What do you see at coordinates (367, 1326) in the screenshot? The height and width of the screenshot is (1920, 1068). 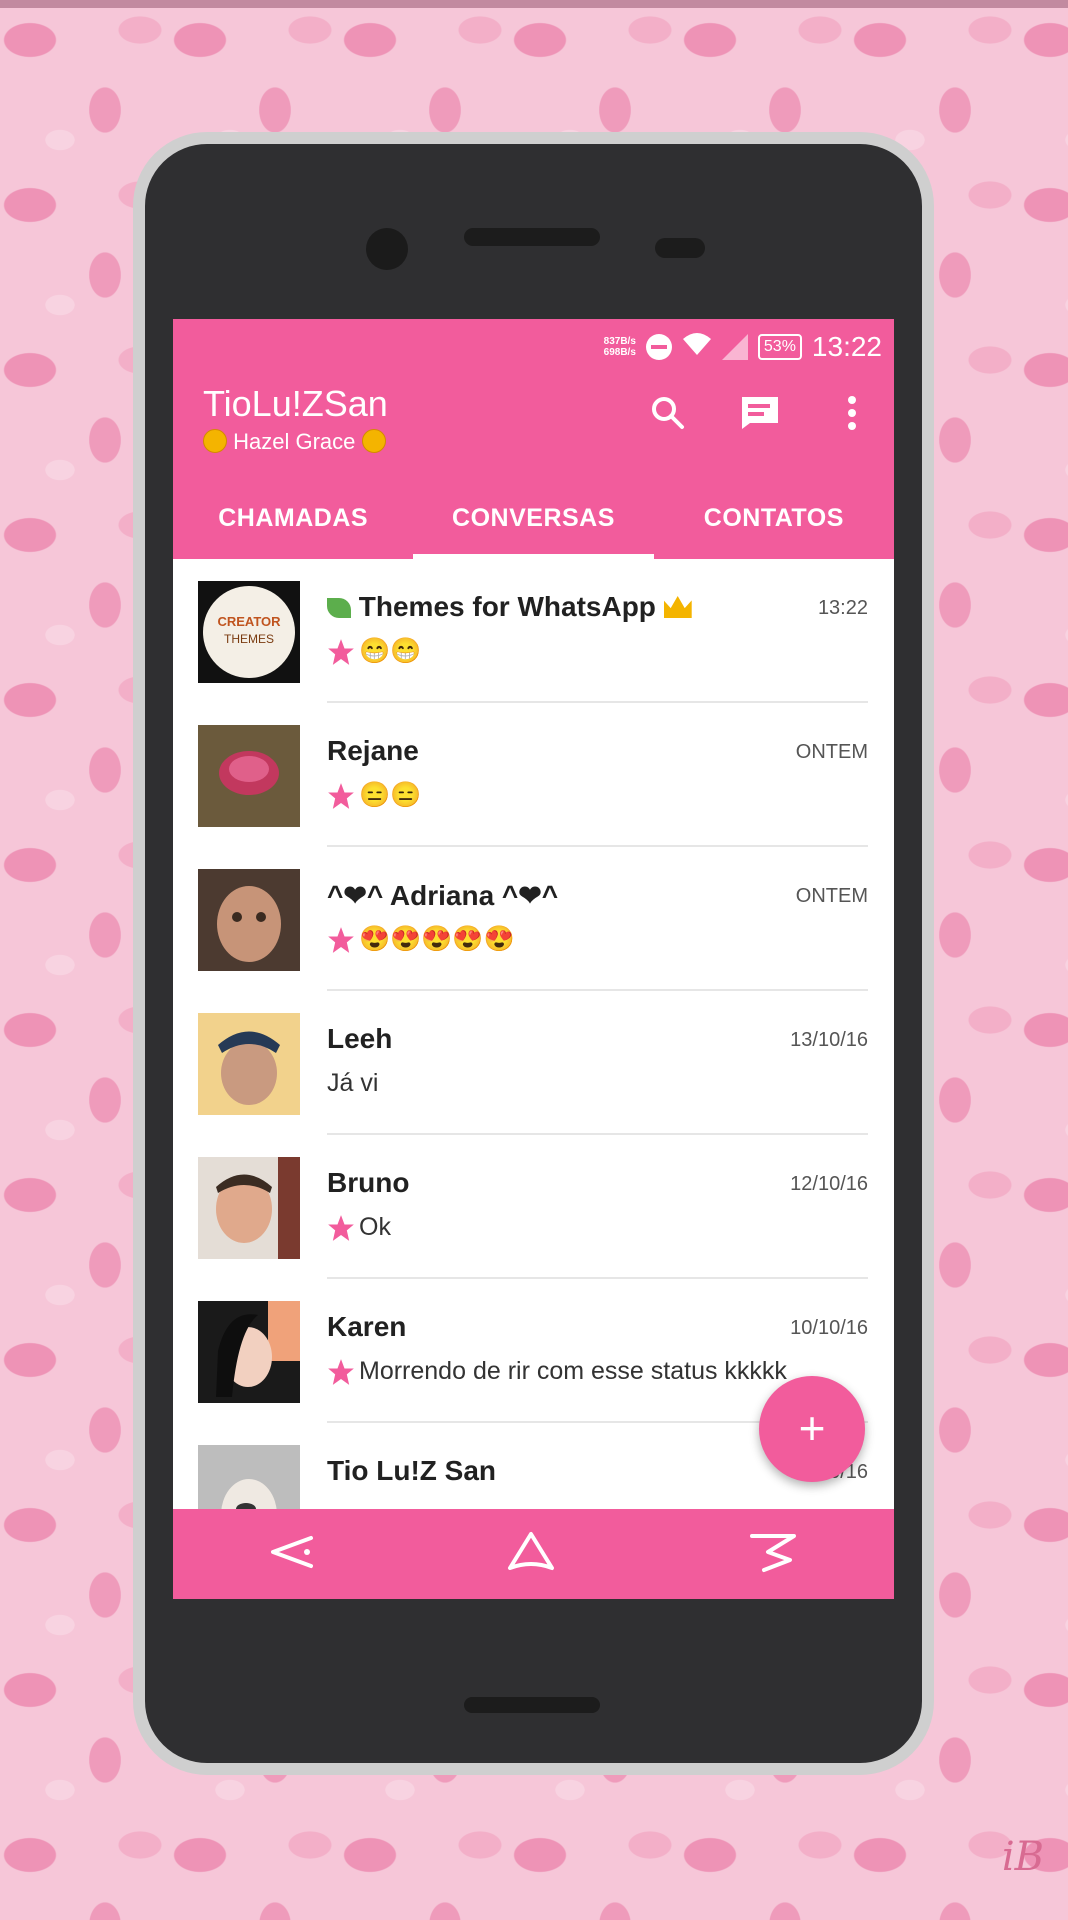 I see `chat-name: Karen` at bounding box center [367, 1326].